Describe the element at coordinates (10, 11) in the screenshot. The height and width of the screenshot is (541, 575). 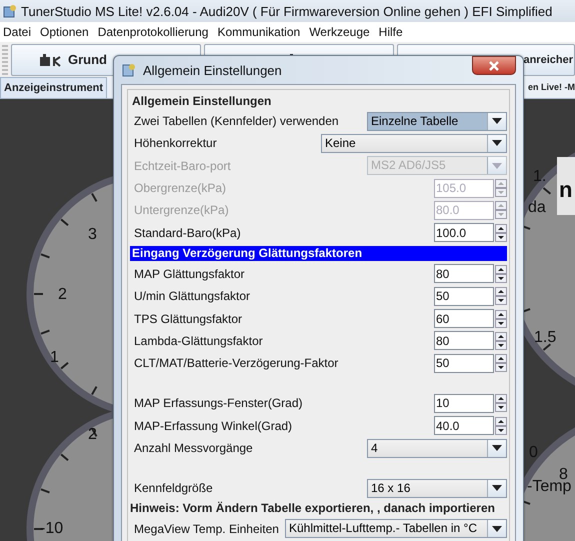
I see `app-icon` at that location.